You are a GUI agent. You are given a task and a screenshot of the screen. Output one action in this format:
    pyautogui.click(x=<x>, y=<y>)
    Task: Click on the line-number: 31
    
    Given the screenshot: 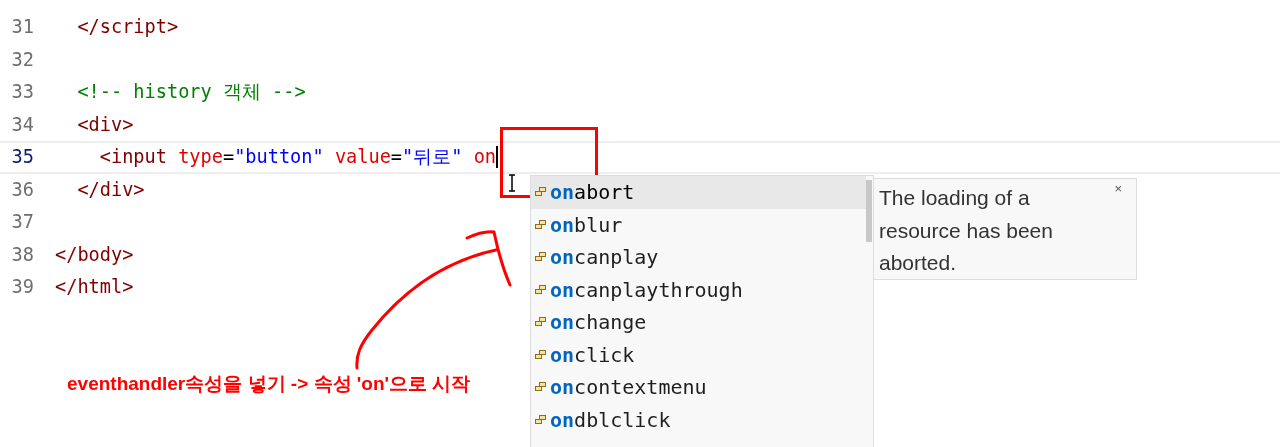 What is the action you would take?
    pyautogui.click(x=22, y=27)
    